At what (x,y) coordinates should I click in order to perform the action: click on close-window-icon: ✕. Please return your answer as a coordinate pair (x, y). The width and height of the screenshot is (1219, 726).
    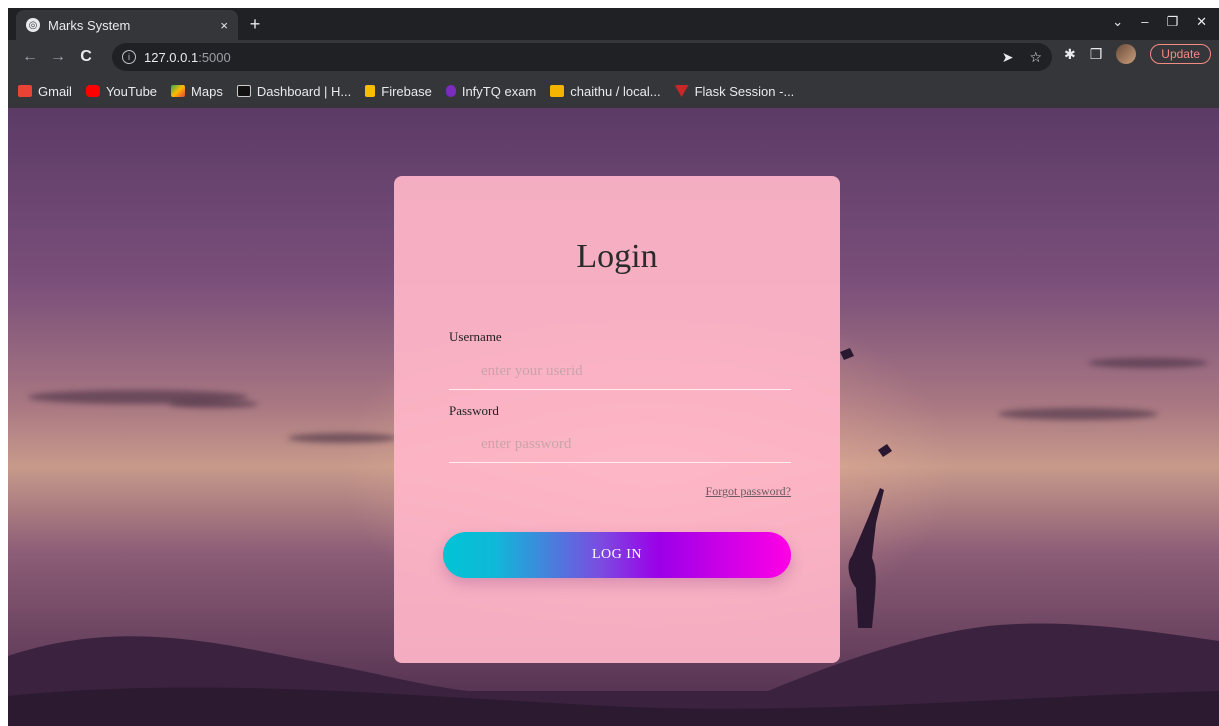
    Looking at the image, I should click on (1201, 22).